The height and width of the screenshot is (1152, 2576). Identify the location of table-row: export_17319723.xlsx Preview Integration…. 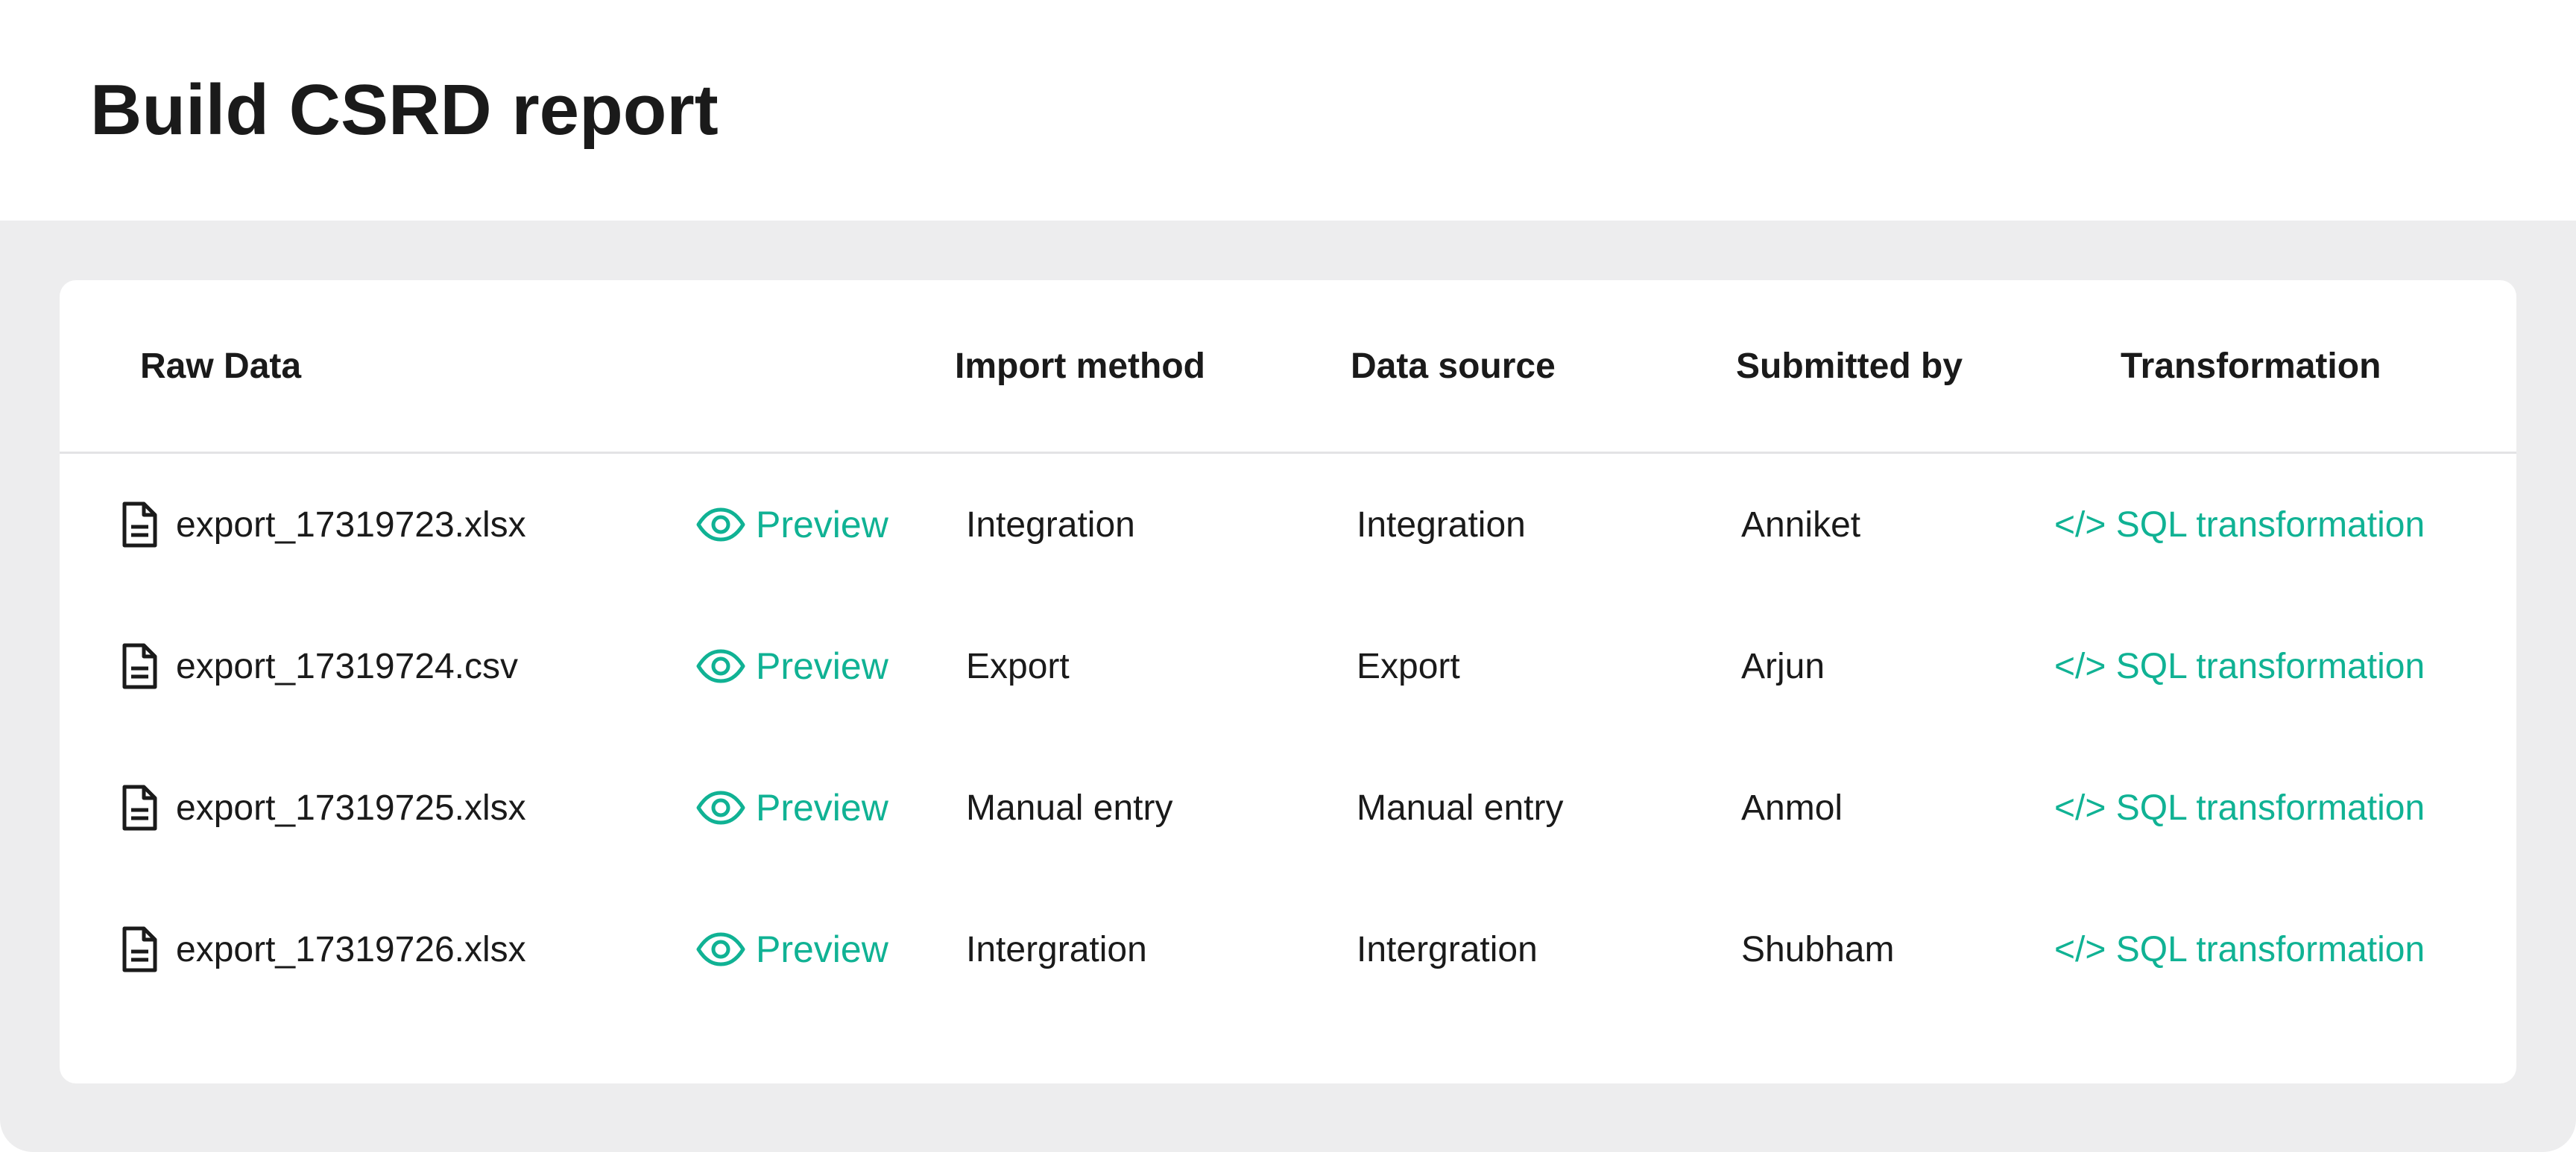
(1288, 524).